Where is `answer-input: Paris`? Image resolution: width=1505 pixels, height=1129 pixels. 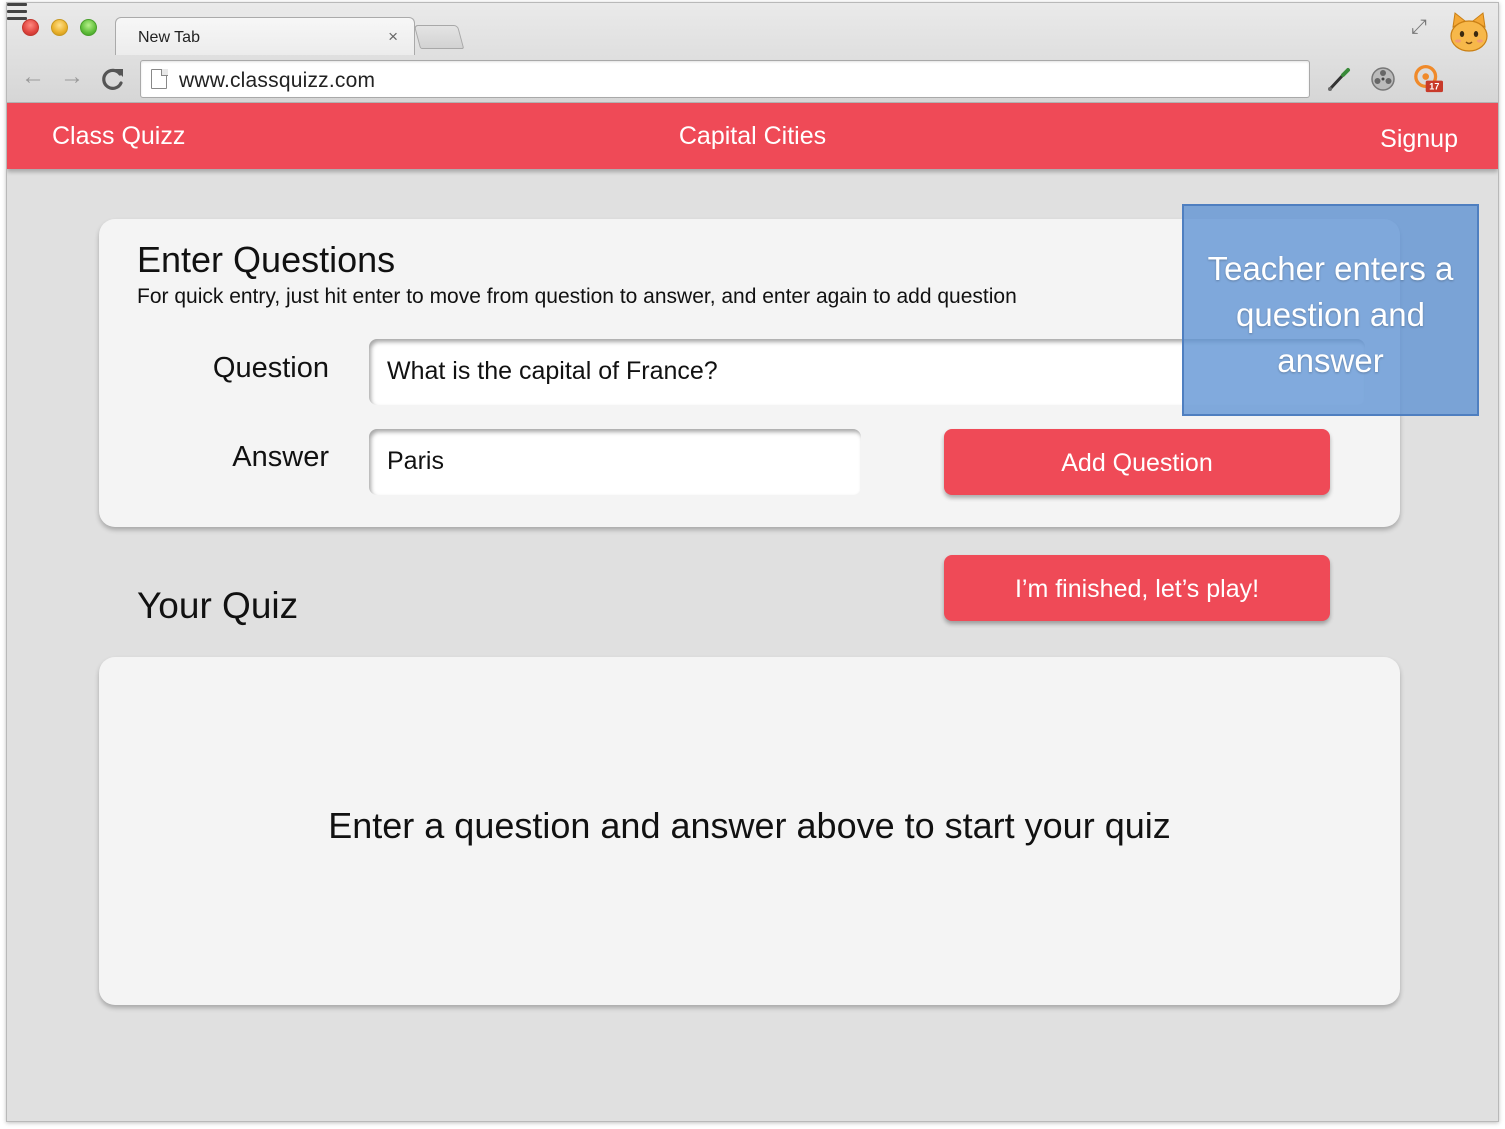 answer-input: Paris is located at coordinates (615, 462).